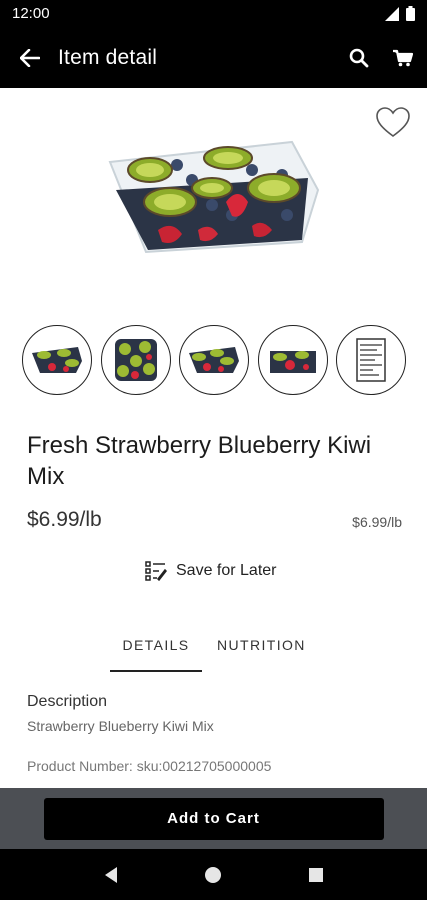  Describe the element at coordinates (149, 766) in the screenshot. I see `product-number: Product Number: sku:00212705000005` at that location.